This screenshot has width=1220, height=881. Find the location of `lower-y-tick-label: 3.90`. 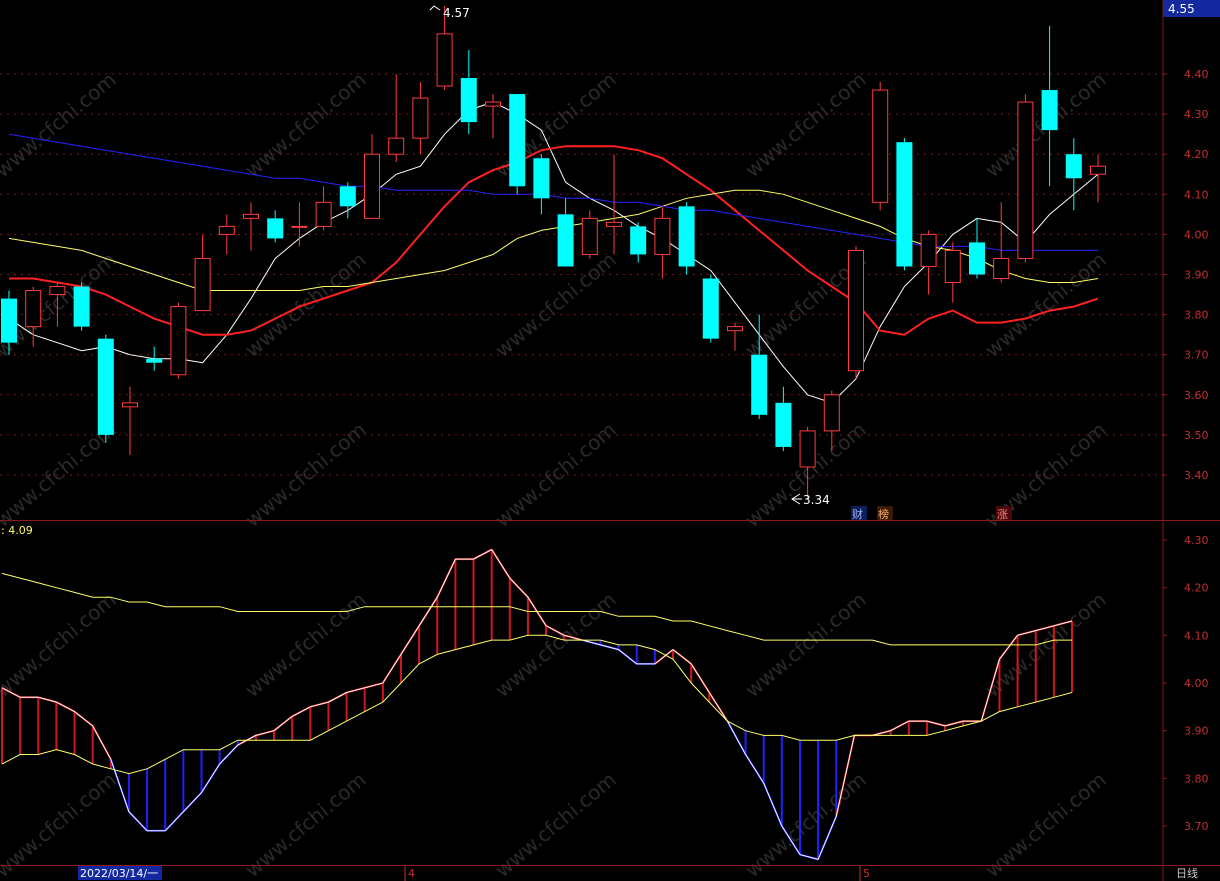

lower-y-tick-label: 3.90 is located at coordinates (1196, 731).